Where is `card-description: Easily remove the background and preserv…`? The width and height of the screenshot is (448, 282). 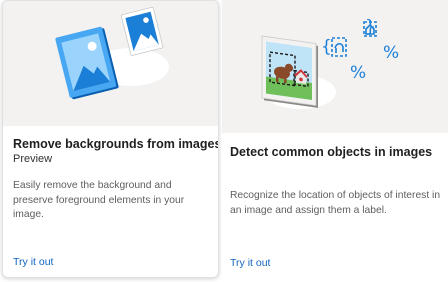 card-description: Easily remove the background and preserv… is located at coordinates (99, 200).